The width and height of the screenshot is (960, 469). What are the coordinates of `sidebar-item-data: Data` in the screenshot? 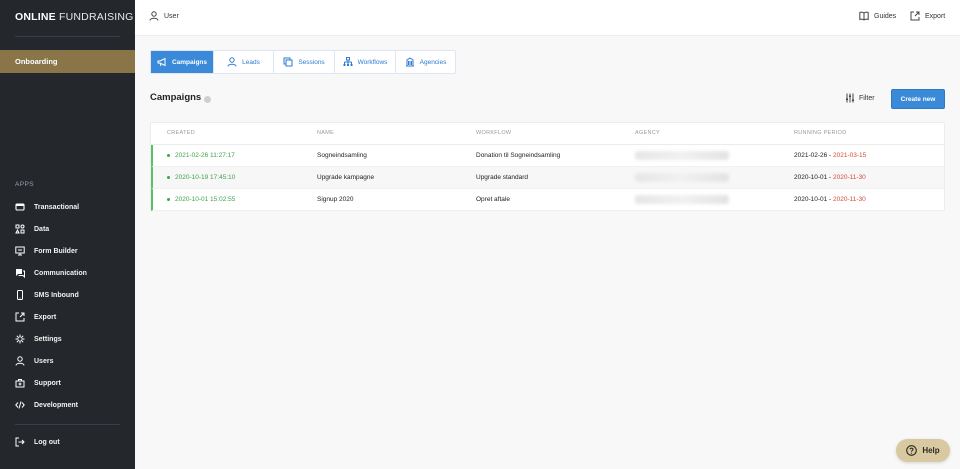 It's located at (32, 229).